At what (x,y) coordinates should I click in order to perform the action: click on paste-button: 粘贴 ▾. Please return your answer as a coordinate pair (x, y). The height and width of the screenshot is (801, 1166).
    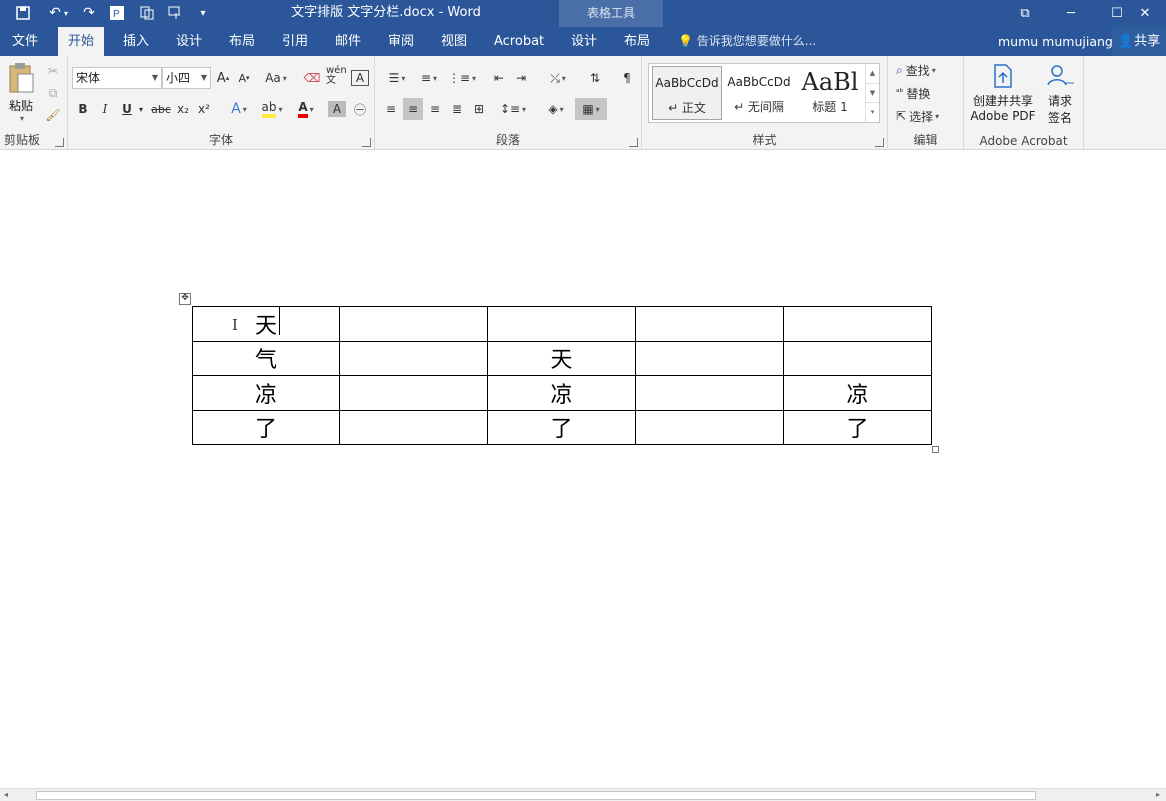
    Looking at the image, I should click on (21, 94).